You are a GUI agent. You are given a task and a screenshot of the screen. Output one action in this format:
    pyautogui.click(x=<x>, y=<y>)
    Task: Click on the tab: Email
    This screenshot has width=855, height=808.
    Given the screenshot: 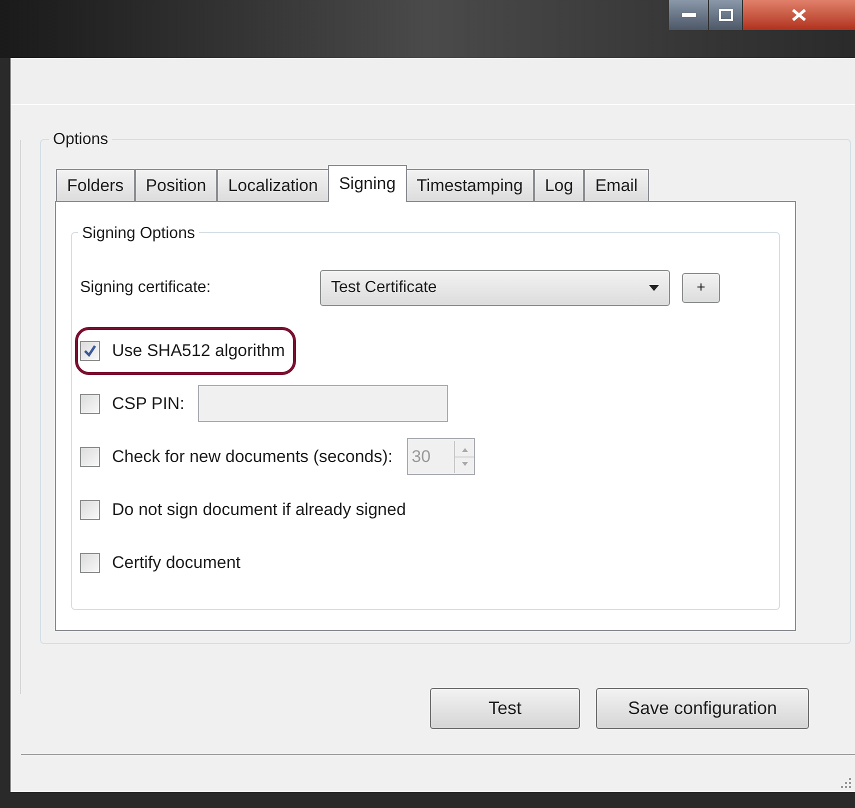 What is the action you would take?
    pyautogui.click(x=616, y=185)
    